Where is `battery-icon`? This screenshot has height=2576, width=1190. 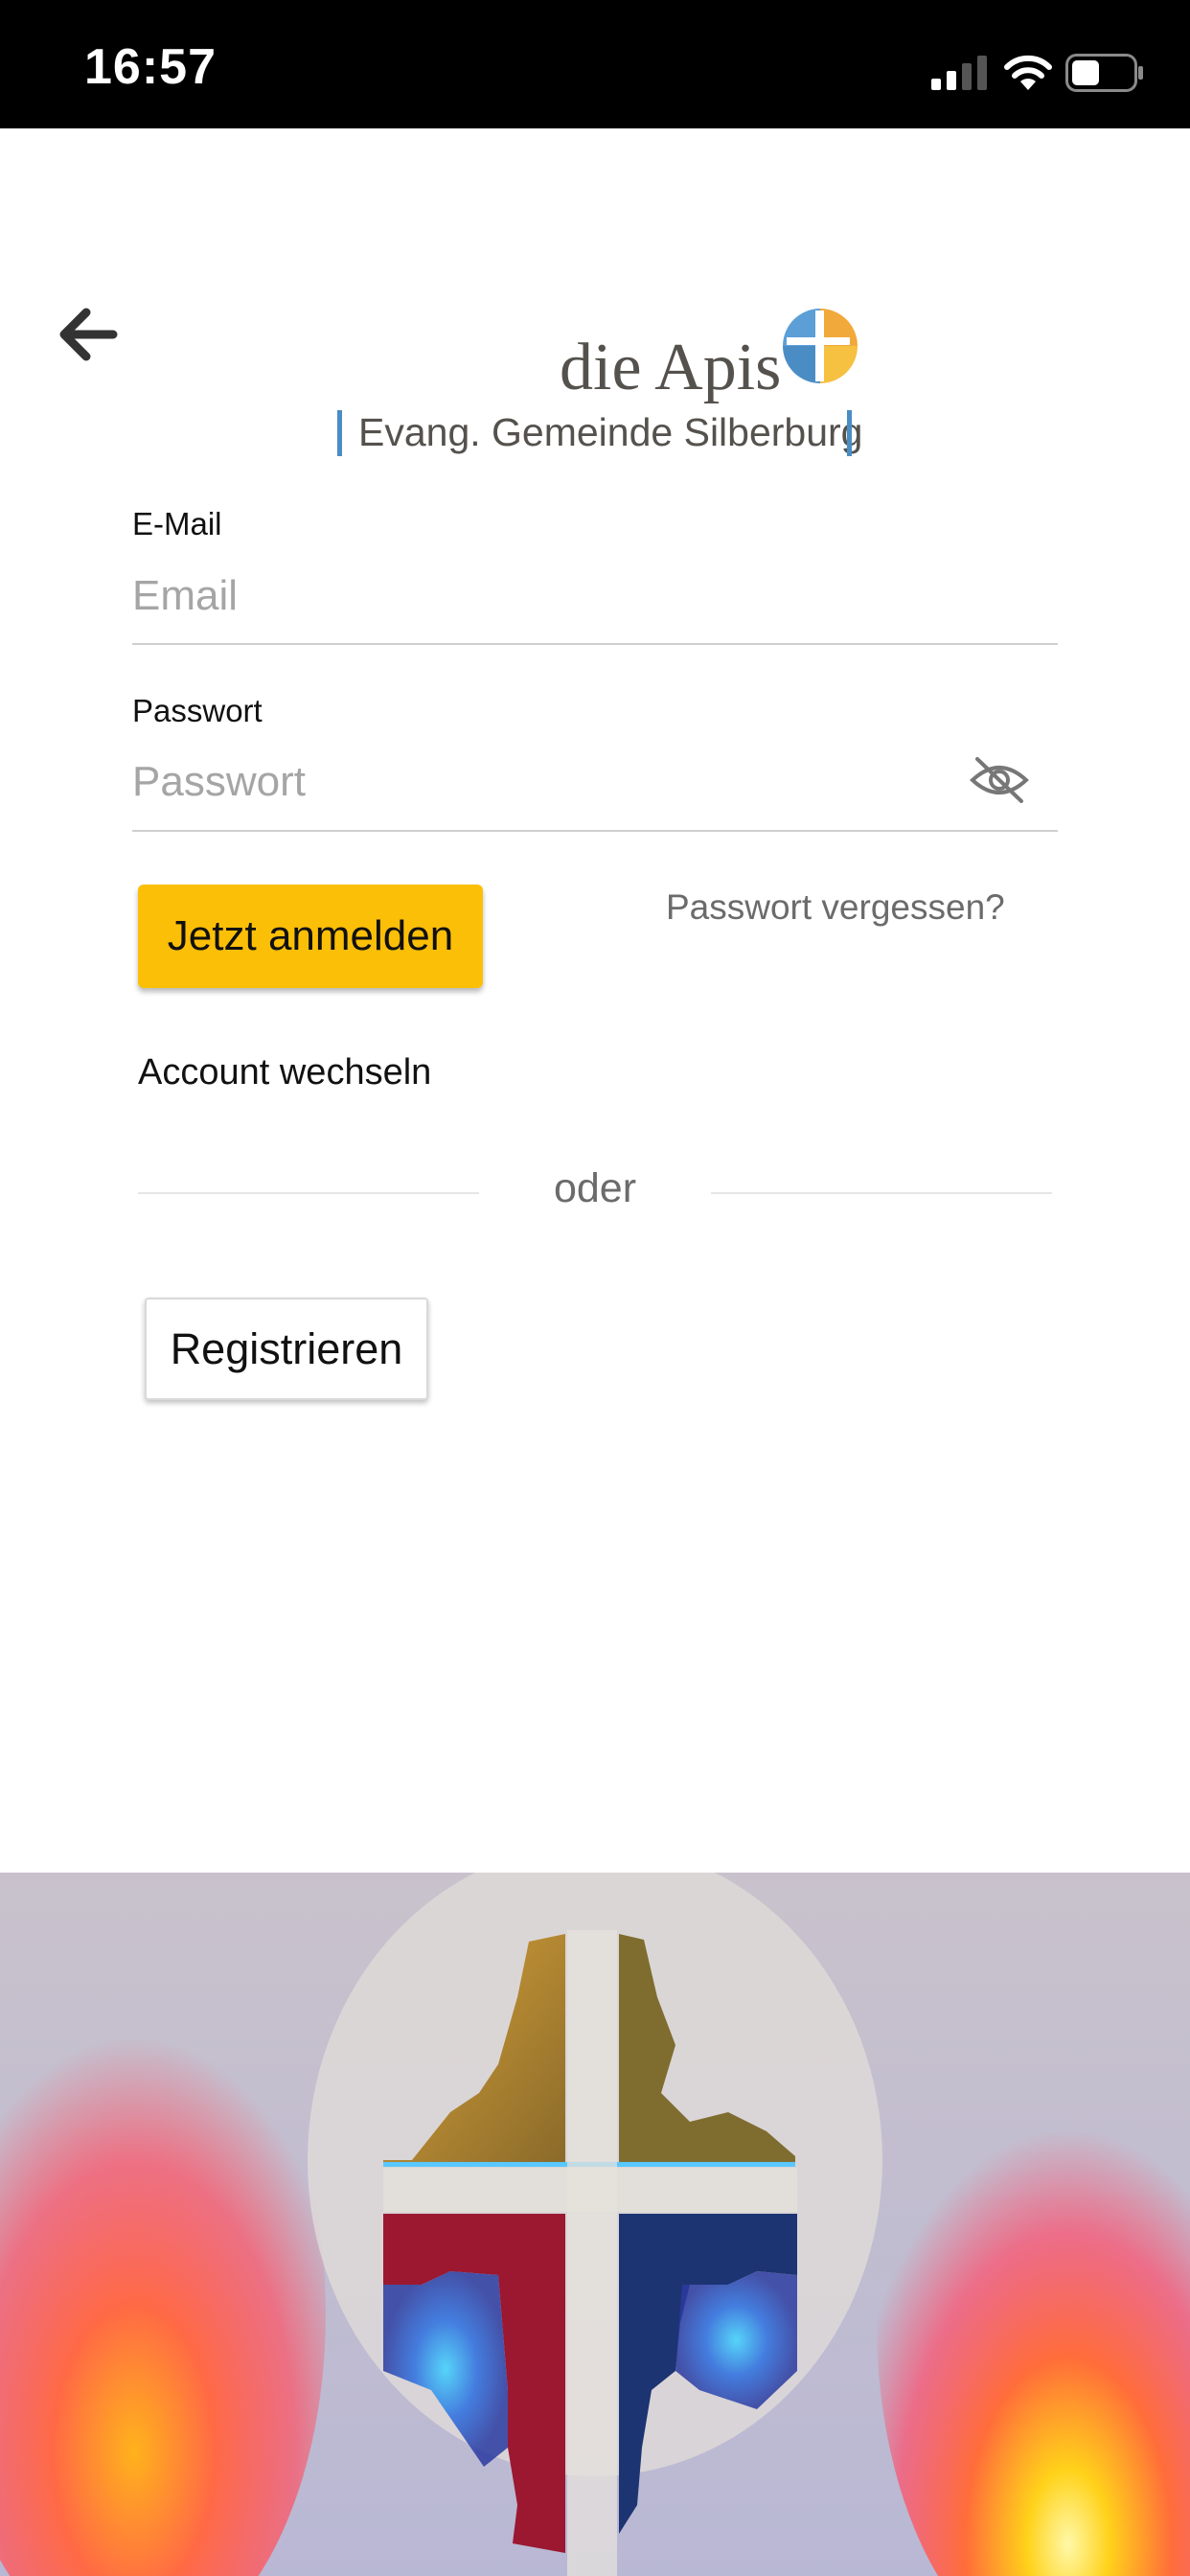 battery-icon is located at coordinates (1104, 73).